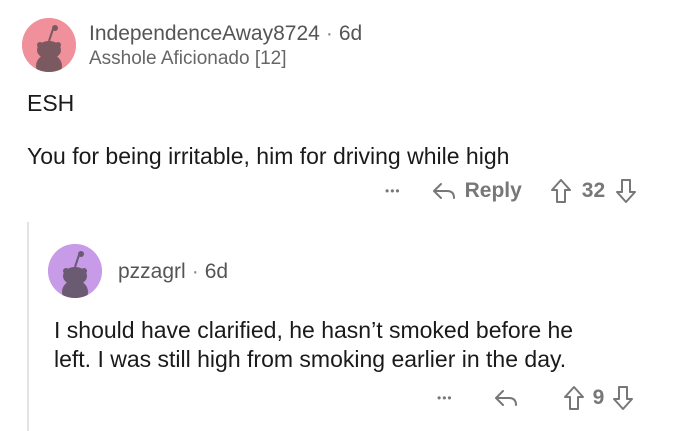 The image size is (700, 431). I want to click on reply-actions: ••• 9, so click(535, 398).